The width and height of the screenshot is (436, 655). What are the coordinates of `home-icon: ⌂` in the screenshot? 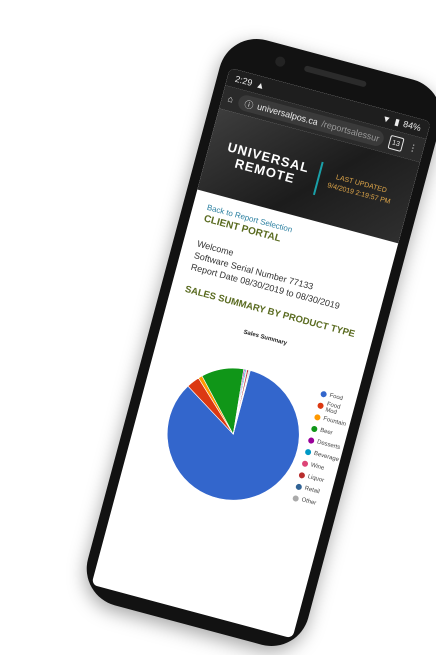 It's located at (231, 99).